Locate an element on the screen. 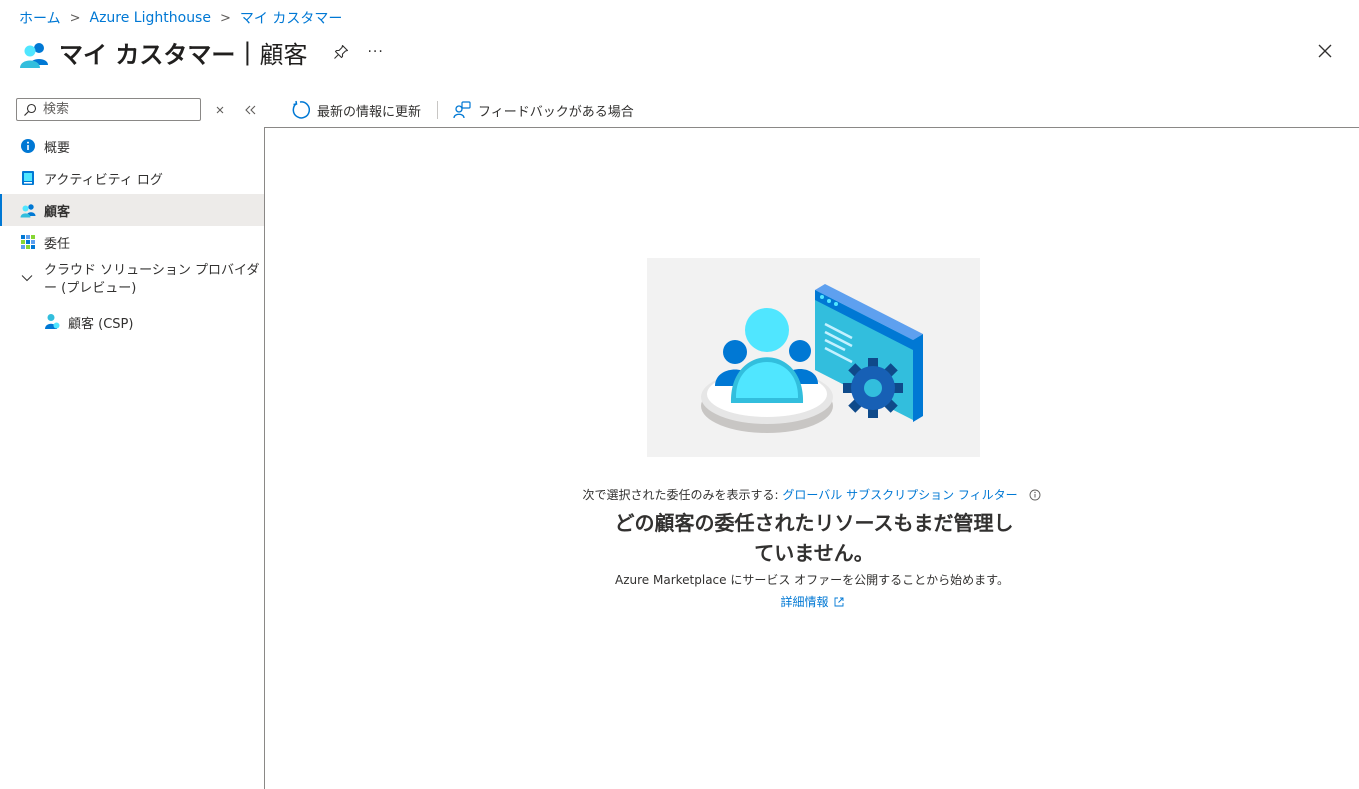 The width and height of the screenshot is (1359, 789). page-subtitle: 顧客 is located at coordinates (283, 54).